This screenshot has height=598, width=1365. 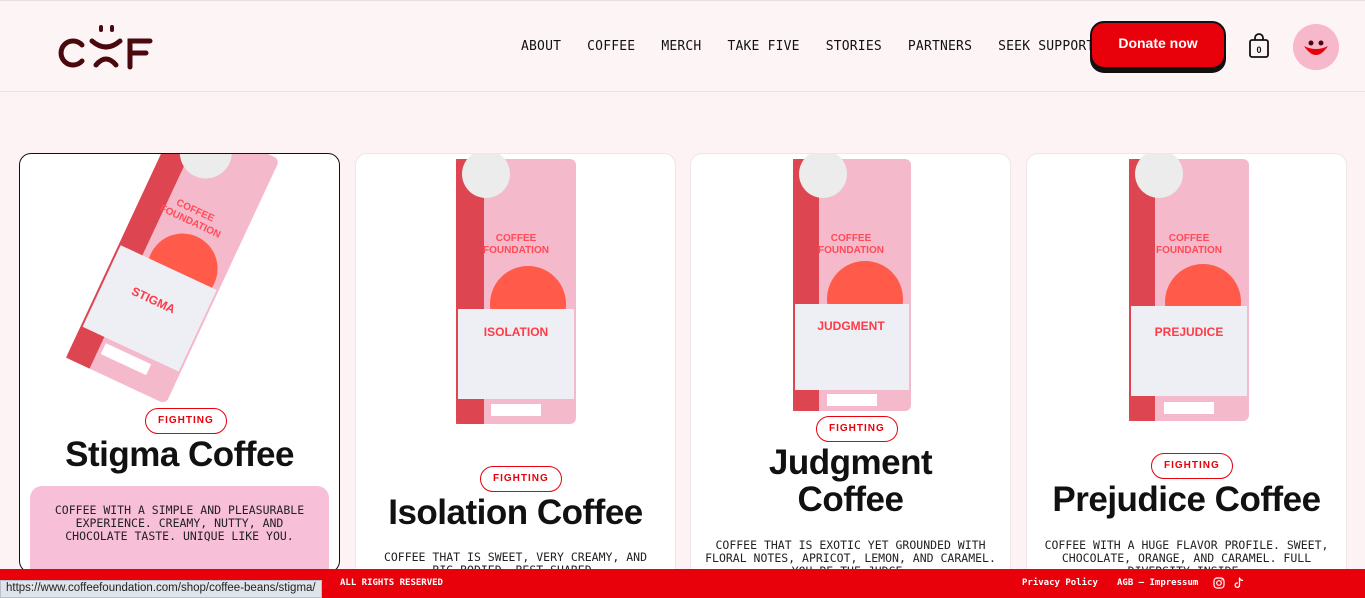 What do you see at coordinates (1219, 583) in the screenshot?
I see `instagram-icon` at bounding box center [1219, 583].